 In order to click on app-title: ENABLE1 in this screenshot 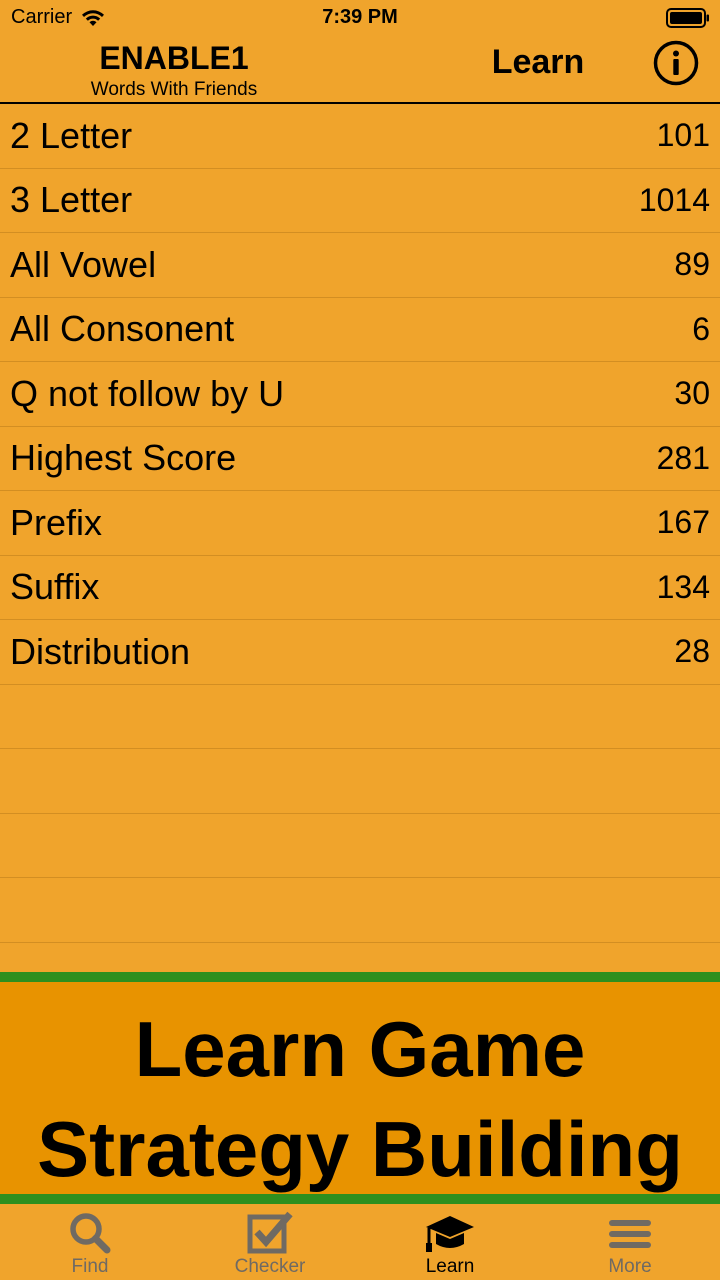, I will do `click(174, 58)`.